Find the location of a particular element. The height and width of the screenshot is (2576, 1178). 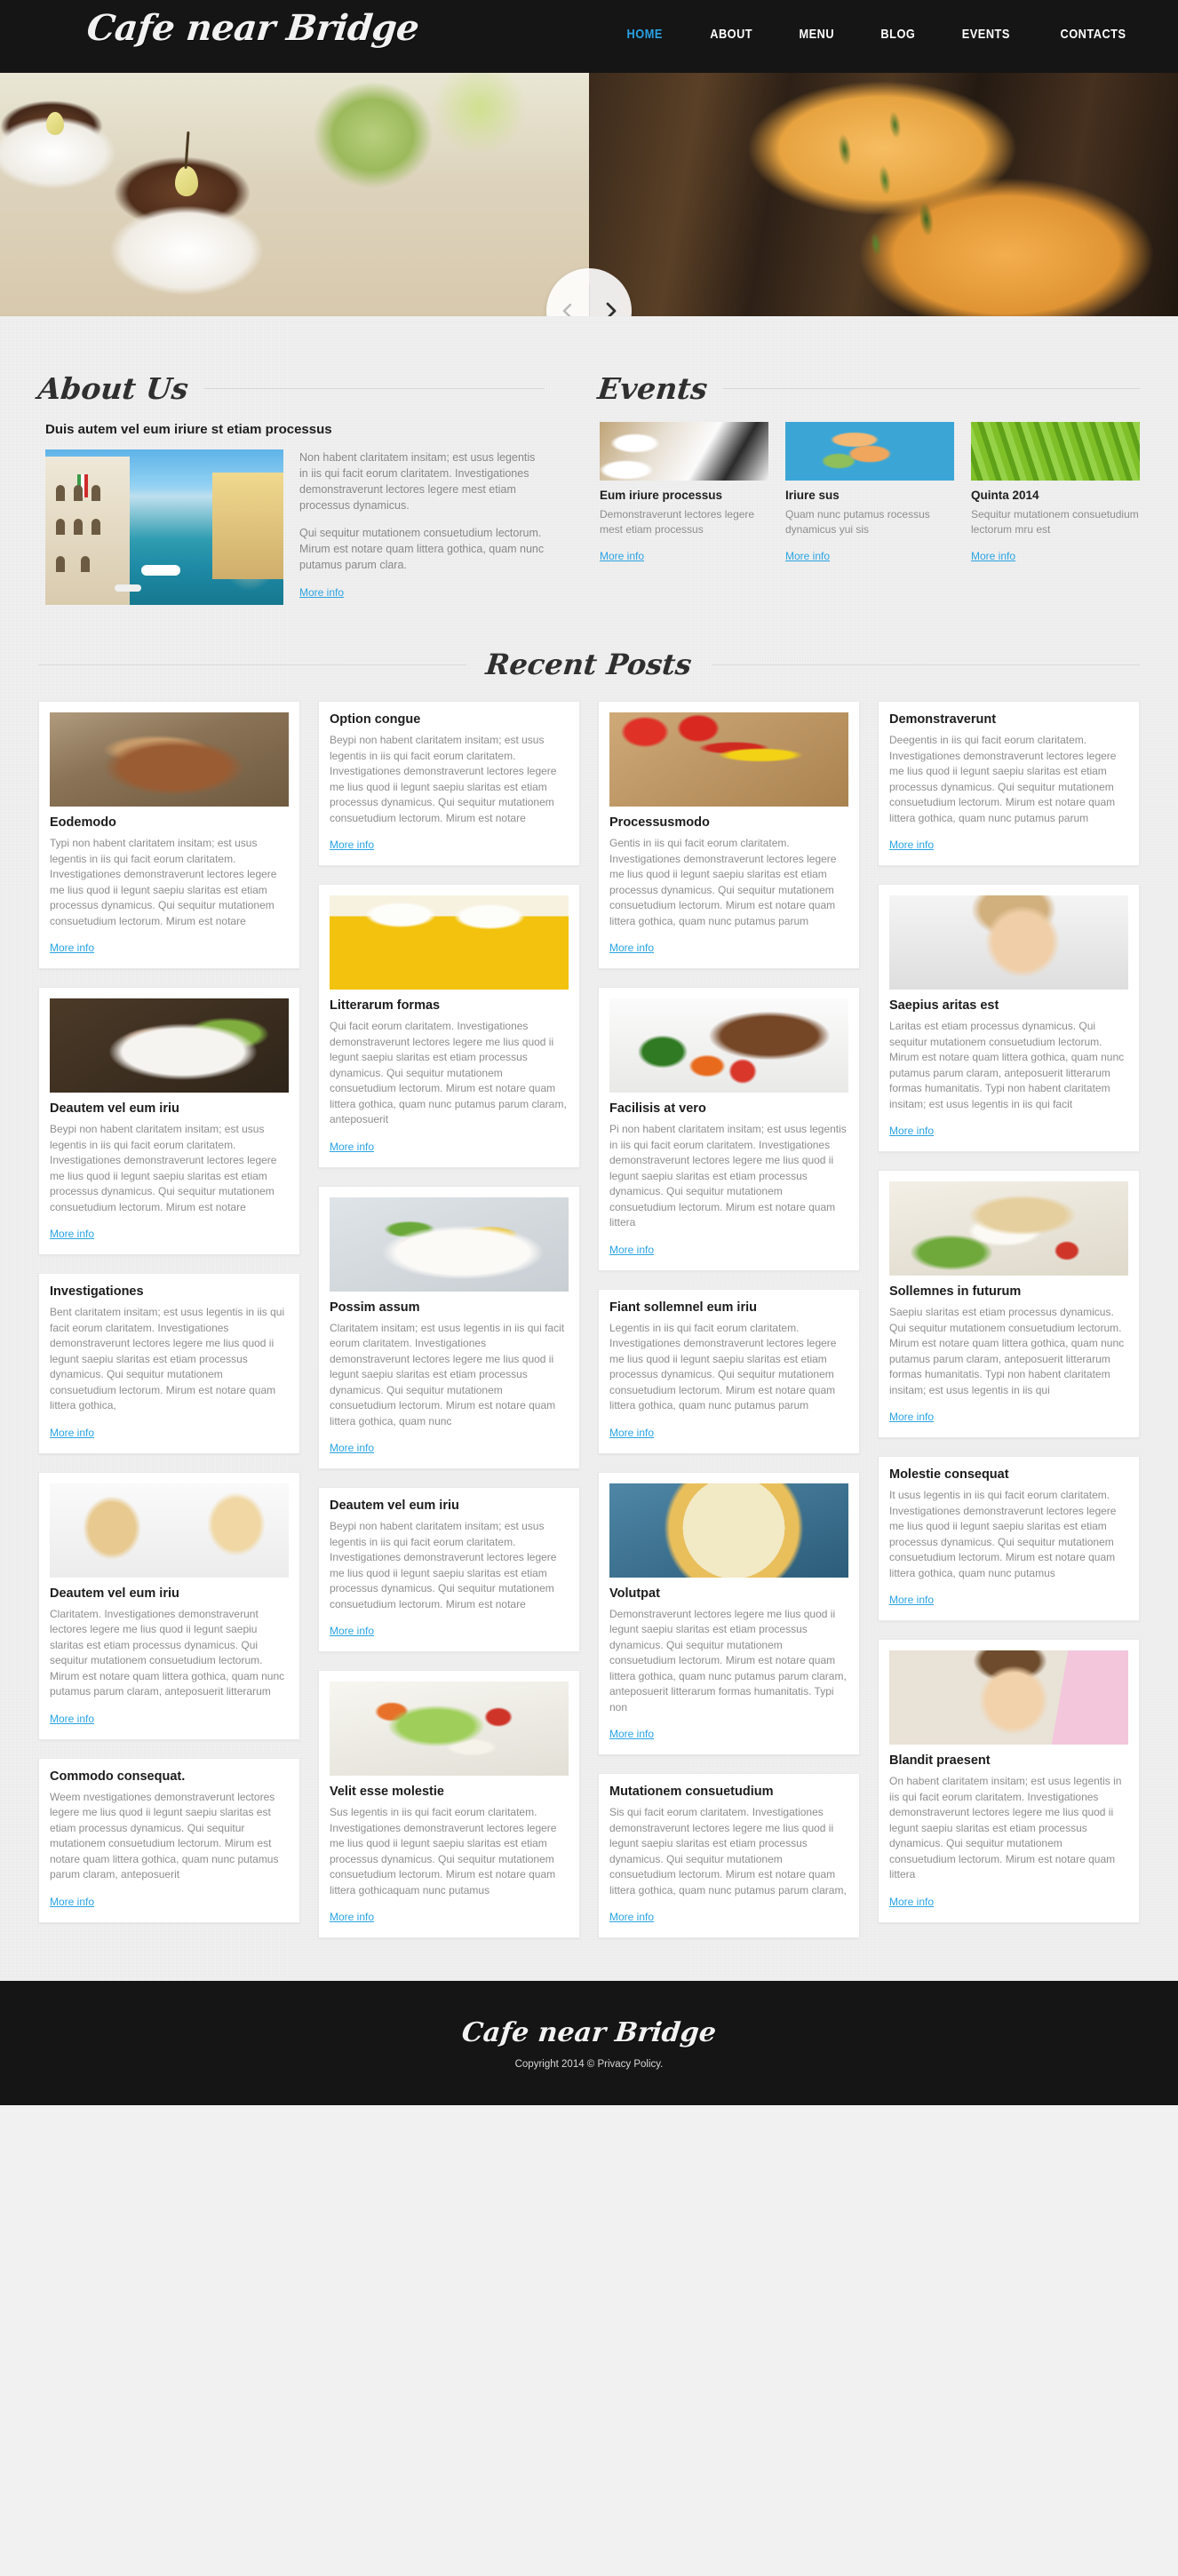

about-more-info-link: More info is located at coordinates (321, 592).